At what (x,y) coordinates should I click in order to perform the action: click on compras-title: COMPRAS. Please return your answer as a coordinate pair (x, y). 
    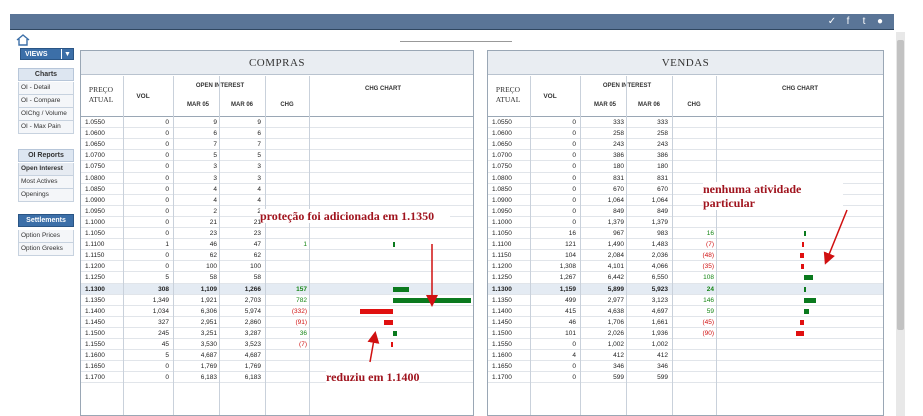
    Looking at the image, I should click on (277, 63).